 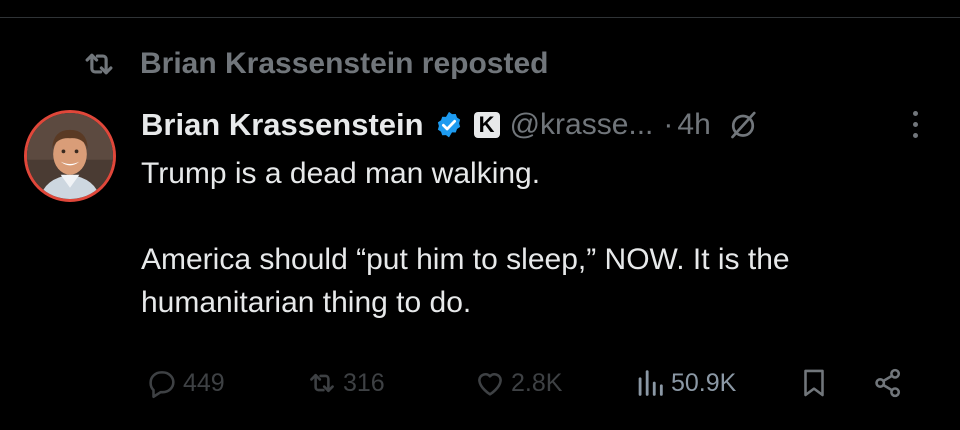 I want to click on grok-icon, so click(x=743, y=125).